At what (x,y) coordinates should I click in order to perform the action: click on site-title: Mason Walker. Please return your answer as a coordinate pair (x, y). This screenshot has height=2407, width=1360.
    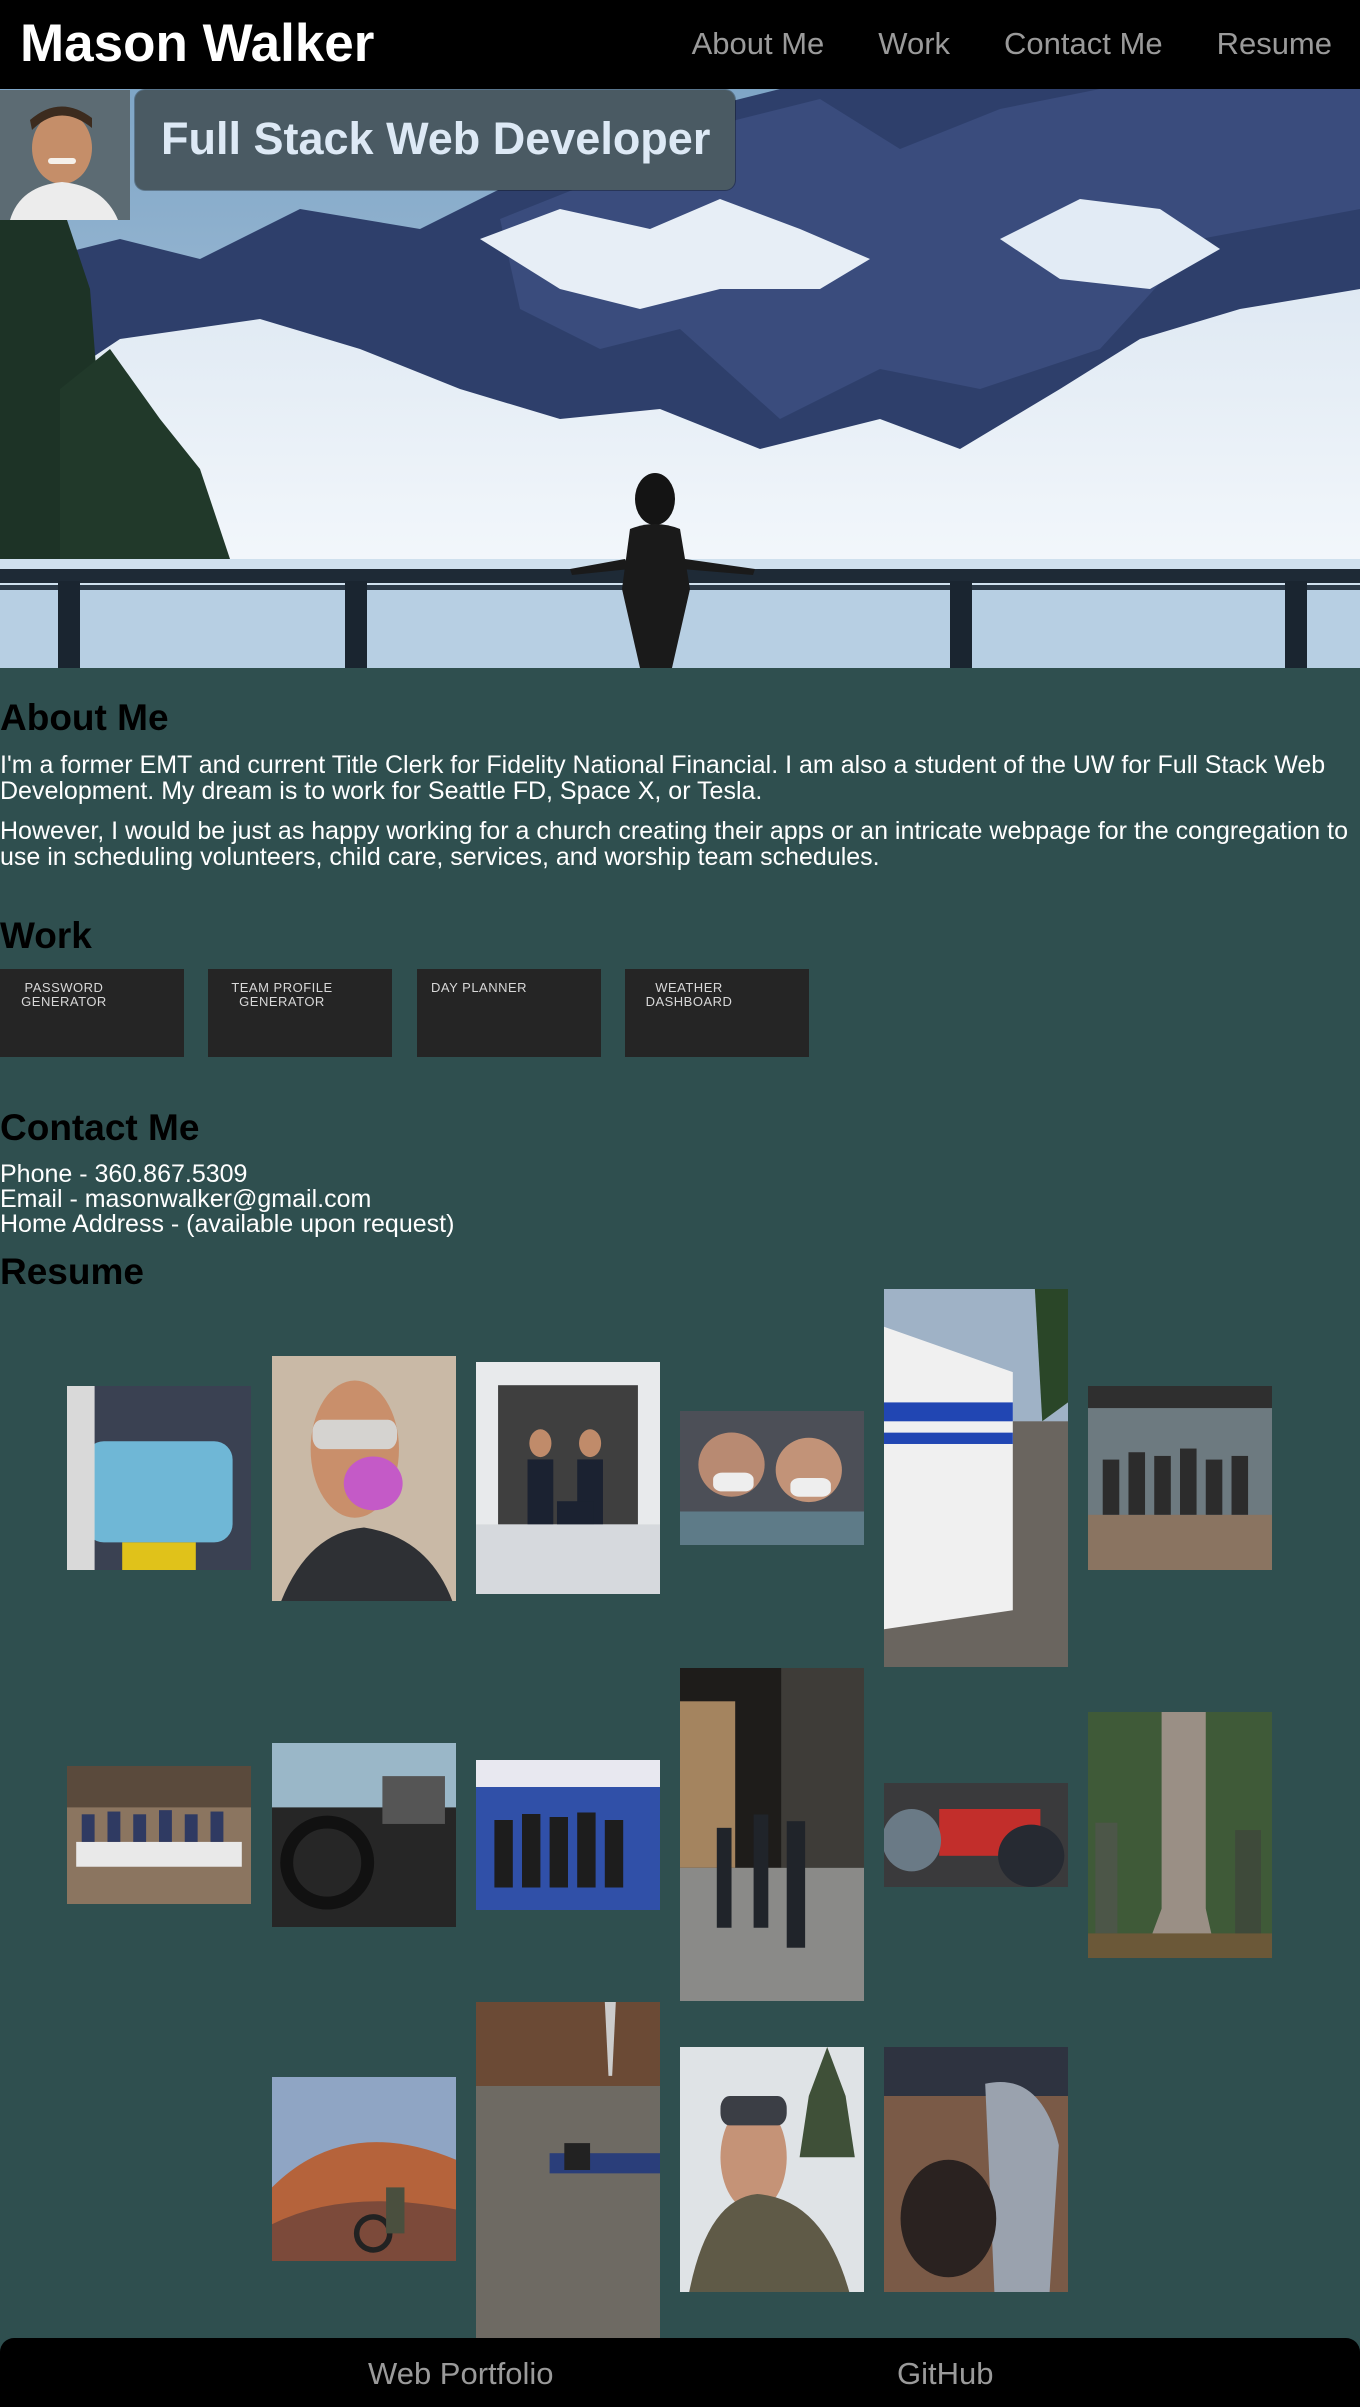
    Looking at the image, I should click on (197, 43).